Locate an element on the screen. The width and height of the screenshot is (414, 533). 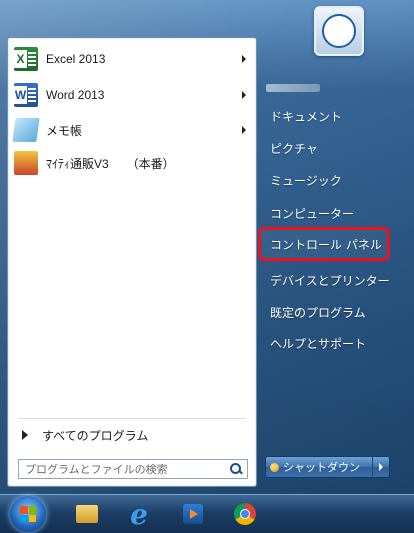
explorer-taskbar-button is located at coordinates (87, 514).